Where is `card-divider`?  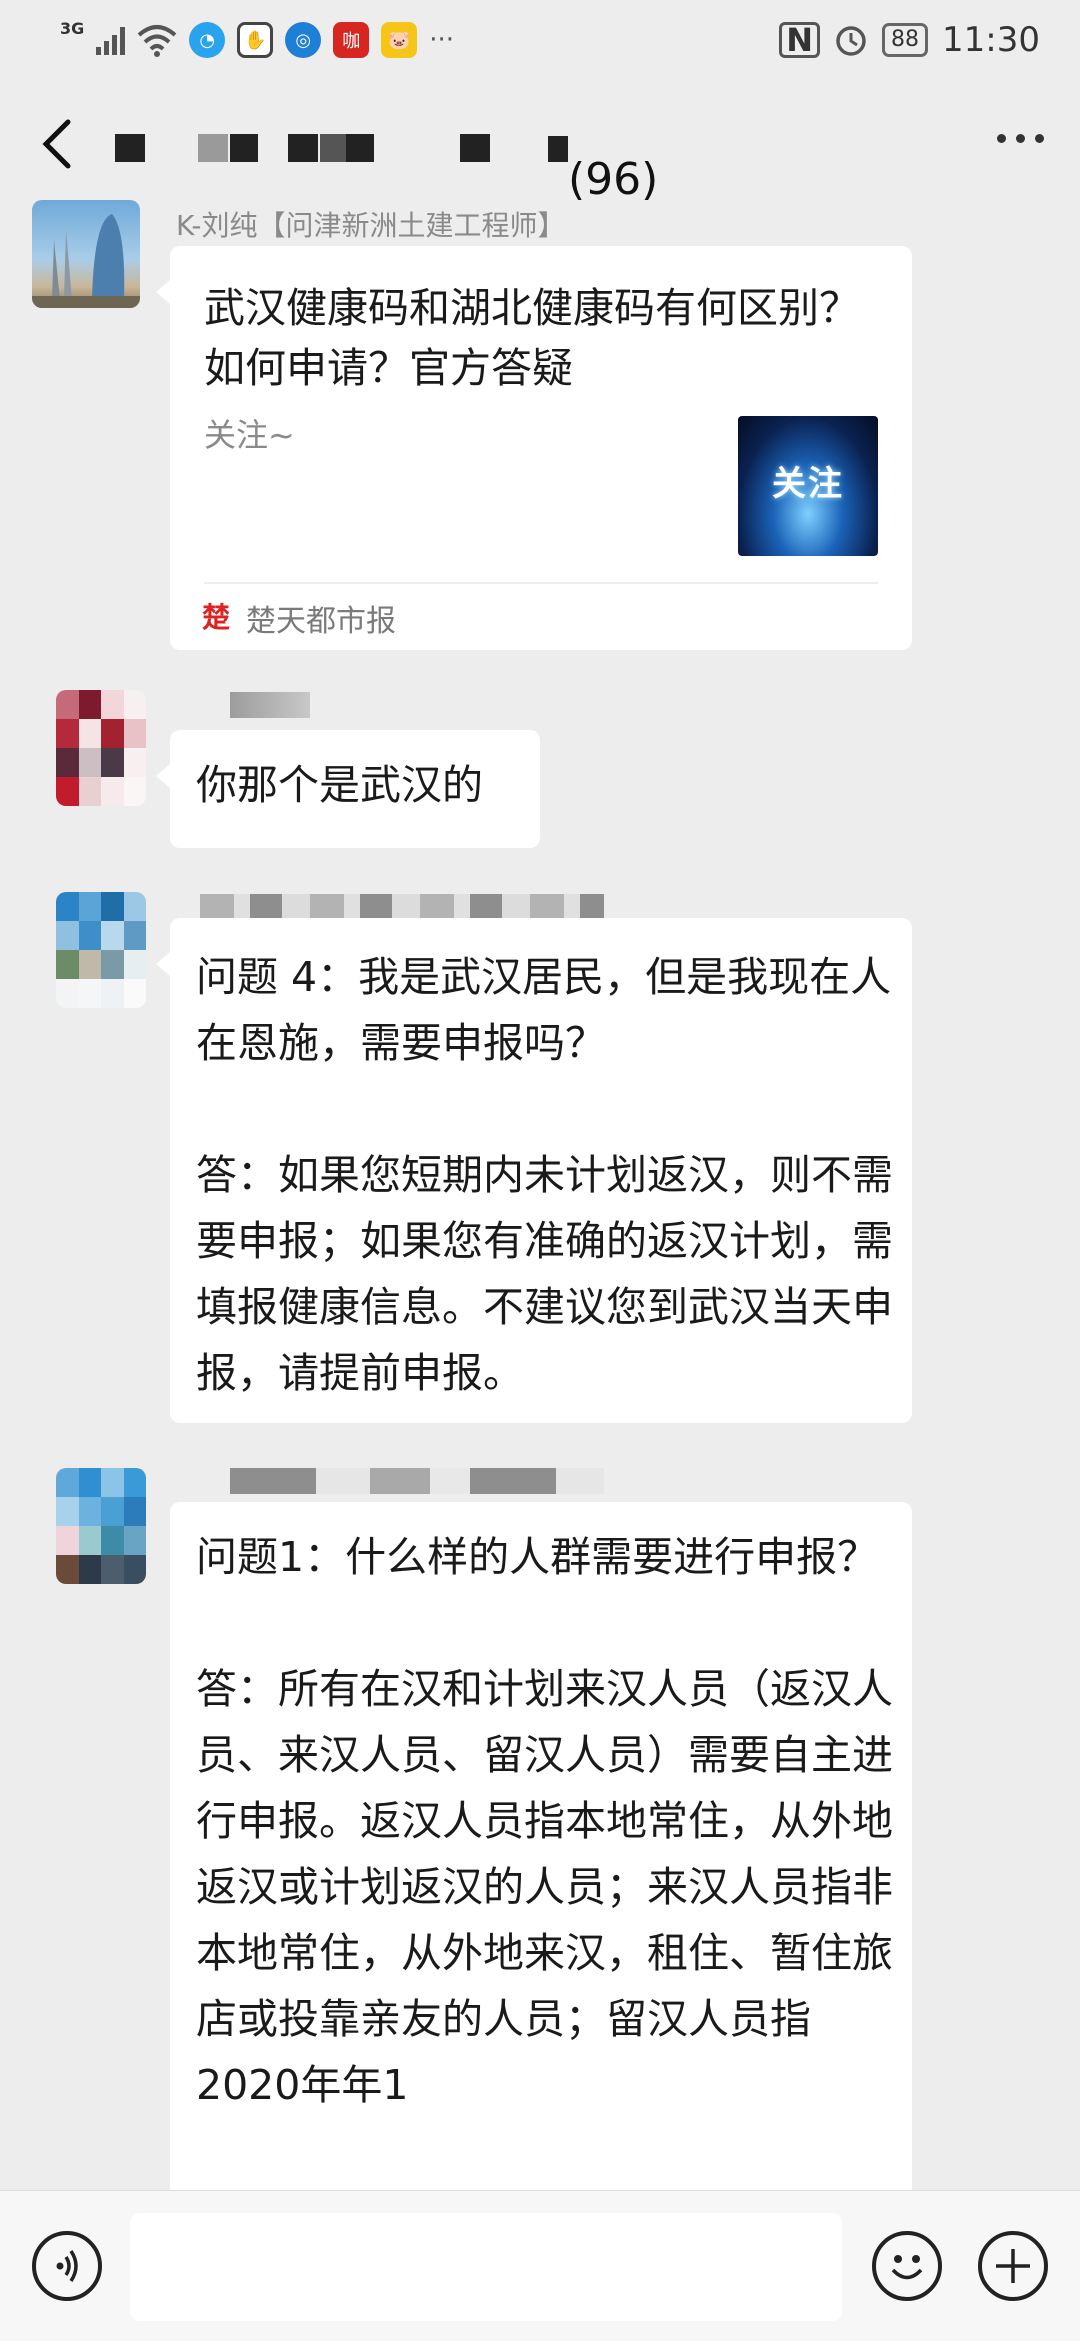 card-divider is located at coordinates (541, 583).